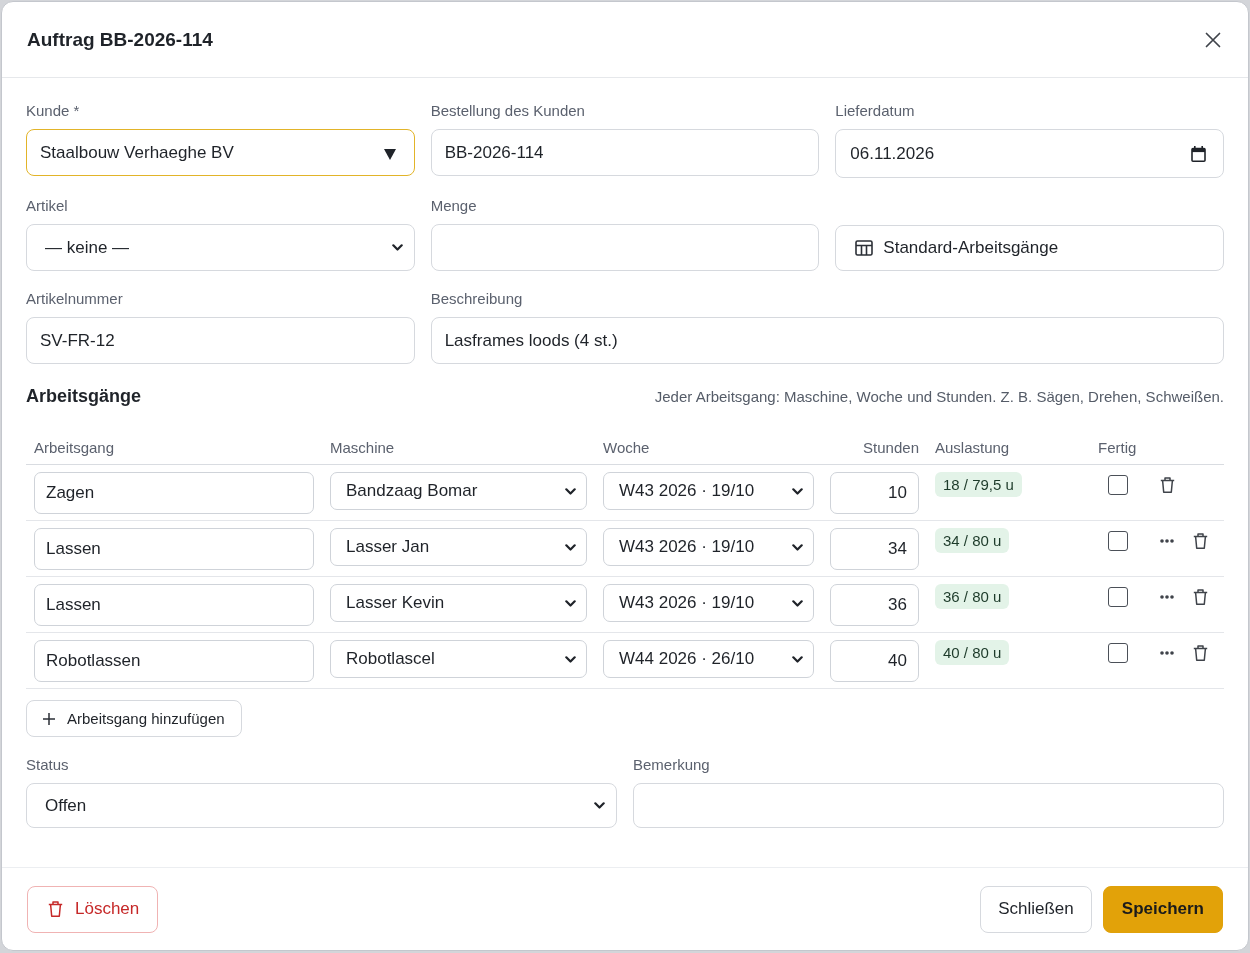  What do you see at coordinates (321, 805) in the screenshot?
I see `select-field: Offen` at bounding box center [321, 805].